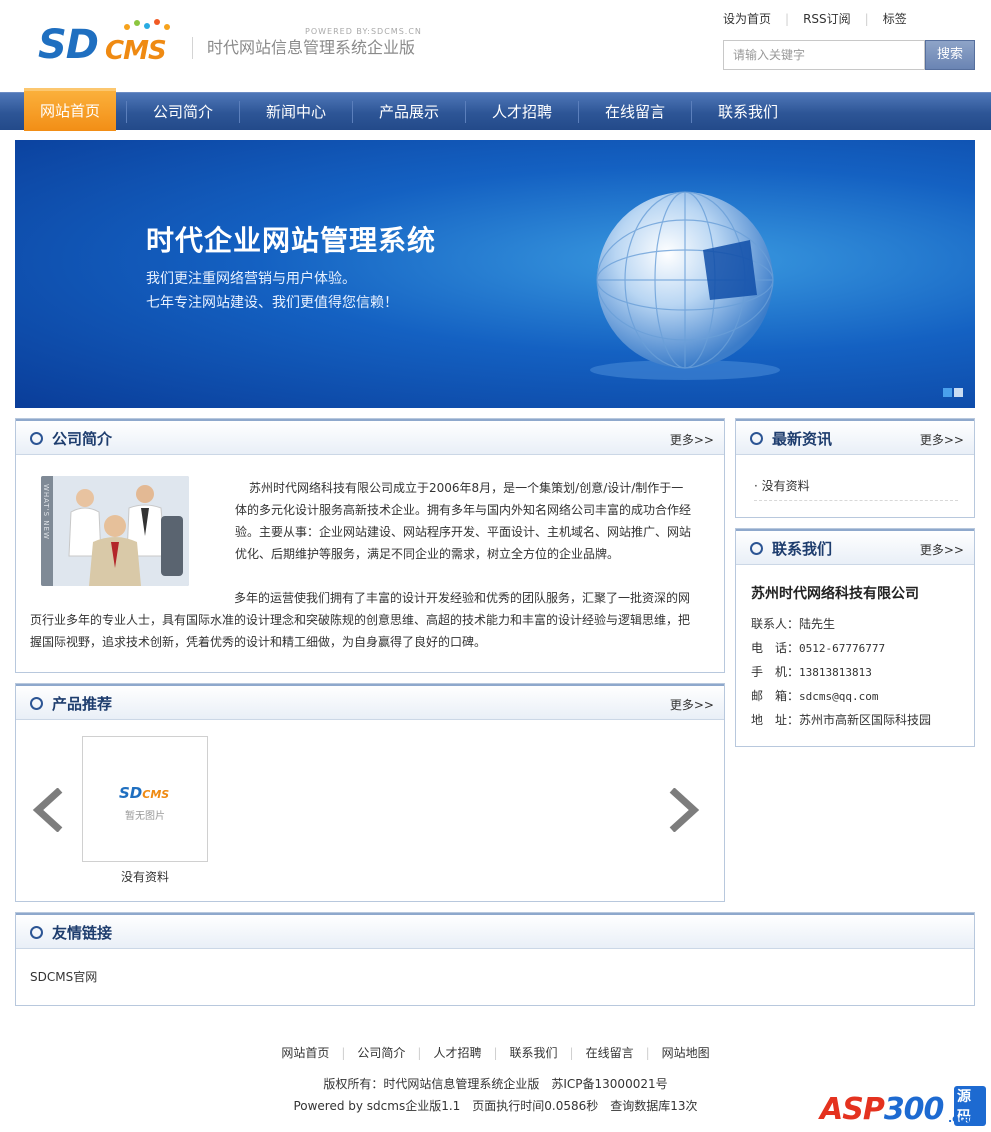 The height and width of the screenshot is (1132, 991). Describe the element at coordinates (495, 931) in the screenshot. I see `links-header: 友情链接` at that location.